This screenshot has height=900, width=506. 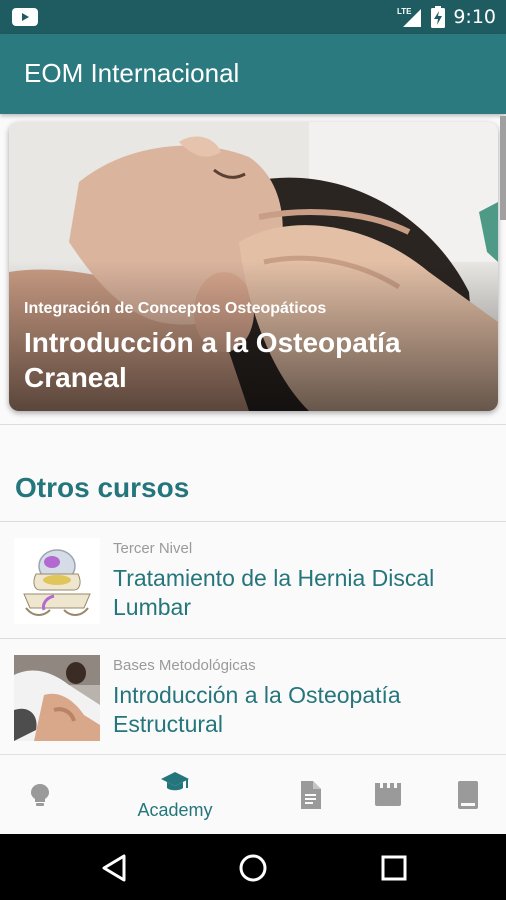 I want to click on document-icon, so click(x=311, y=795).